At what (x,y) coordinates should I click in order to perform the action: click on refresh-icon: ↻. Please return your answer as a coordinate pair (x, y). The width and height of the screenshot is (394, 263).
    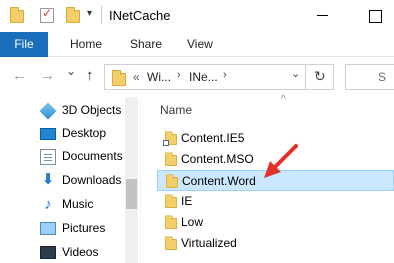
    Looking at the image, I should click on (320, 76).